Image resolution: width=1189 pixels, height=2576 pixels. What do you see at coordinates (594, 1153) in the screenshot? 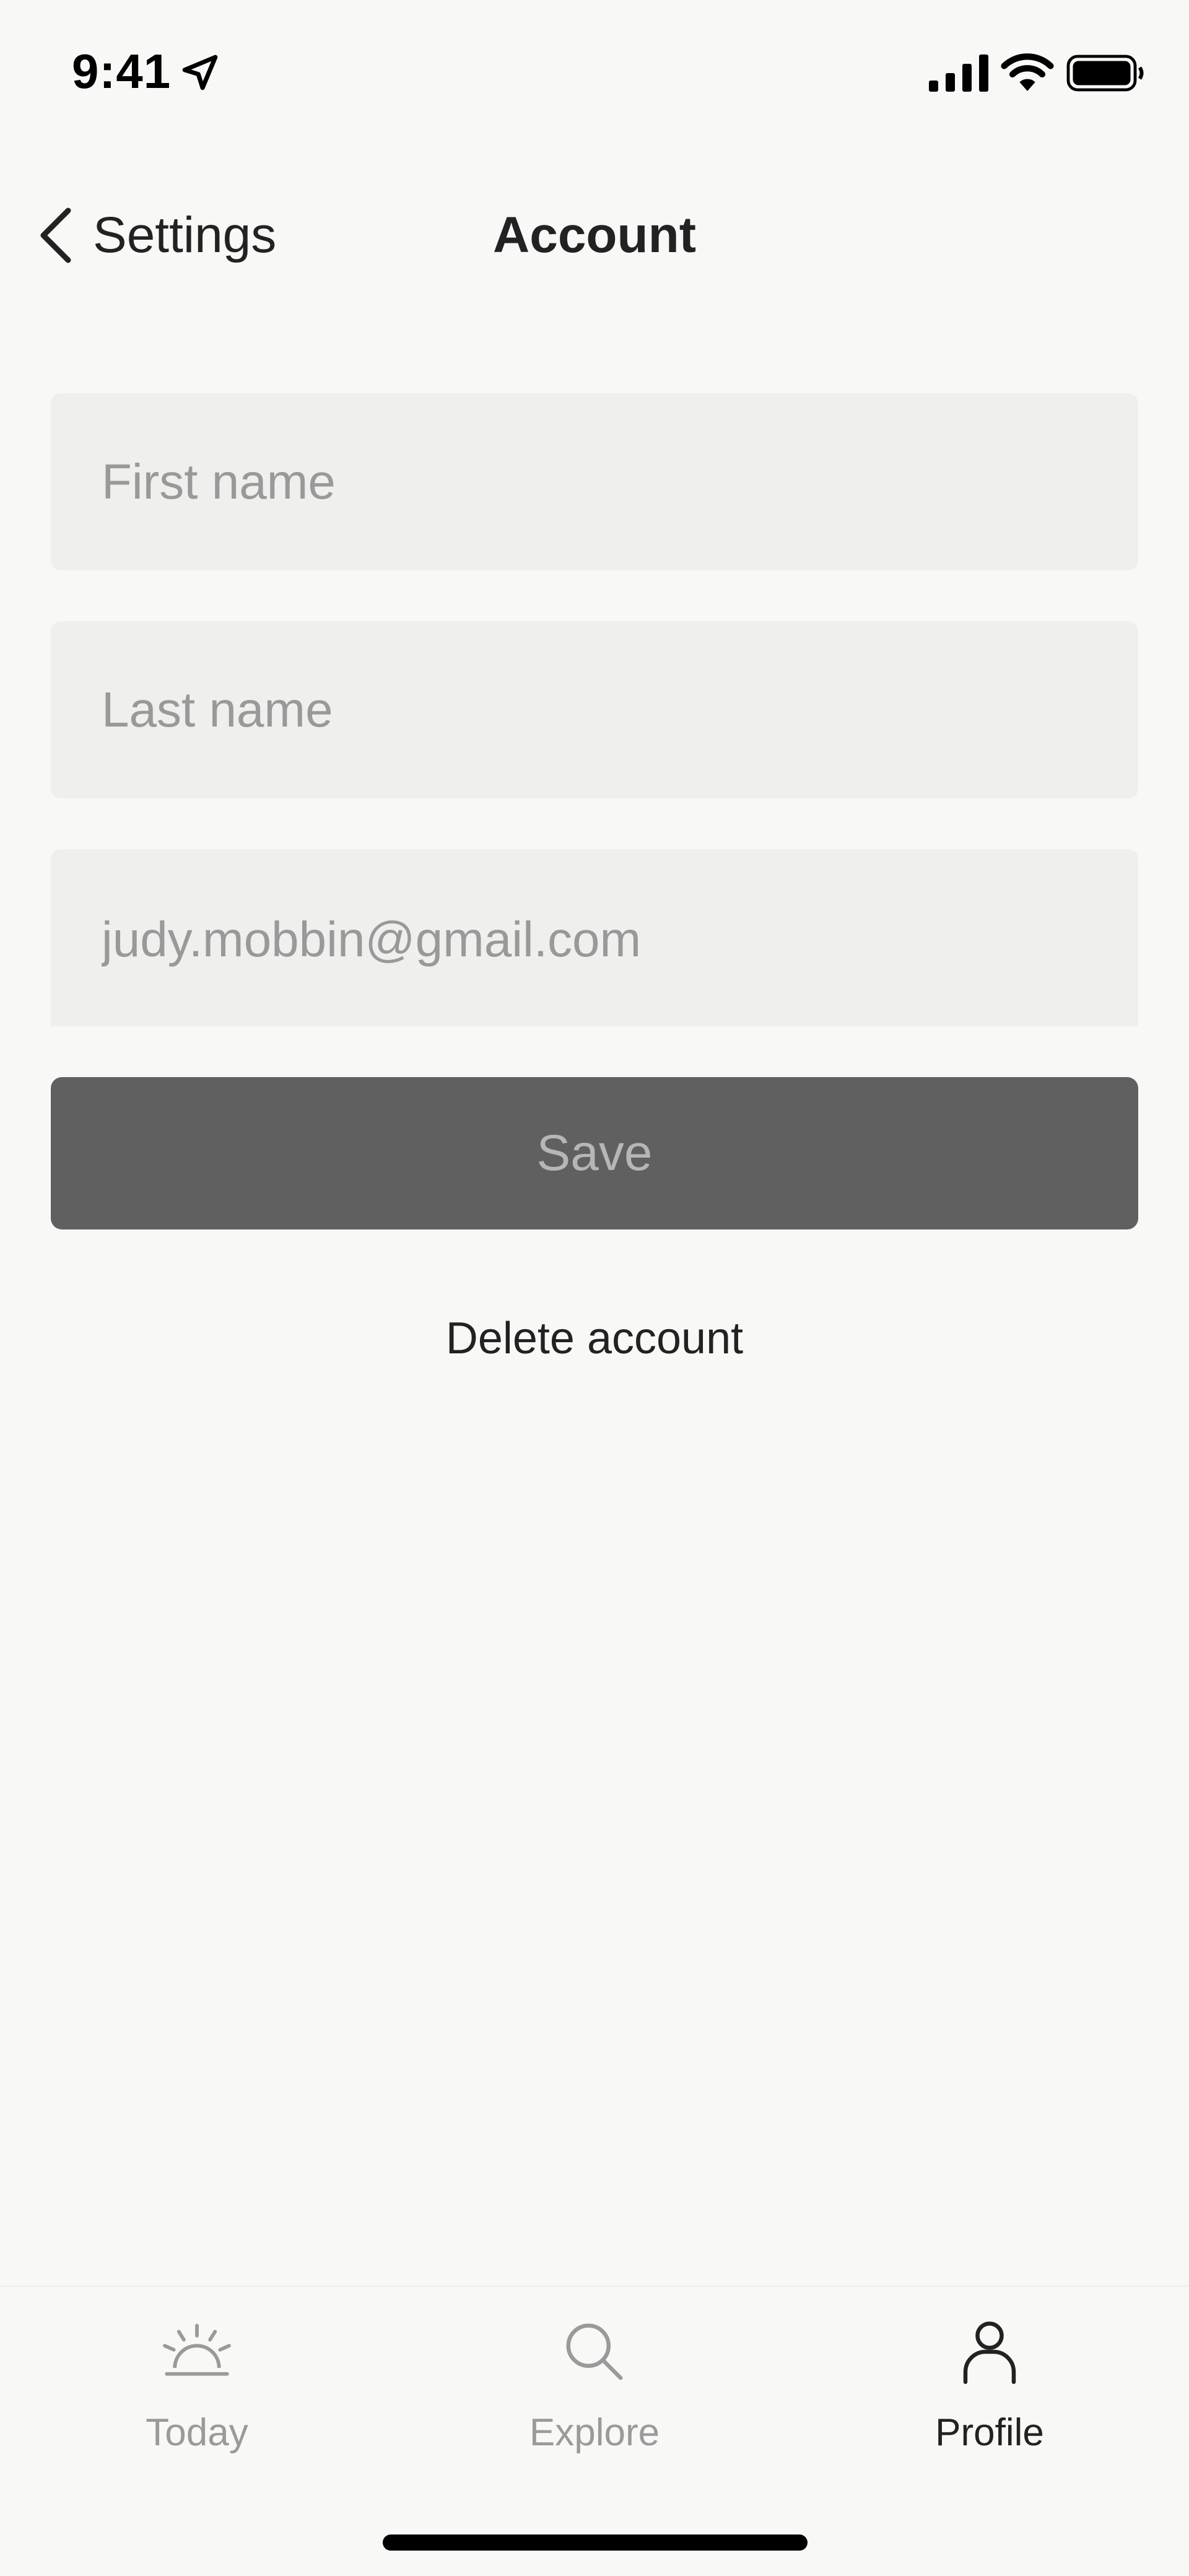
I see `save-button: Save` at bounding box center [594, 1153].